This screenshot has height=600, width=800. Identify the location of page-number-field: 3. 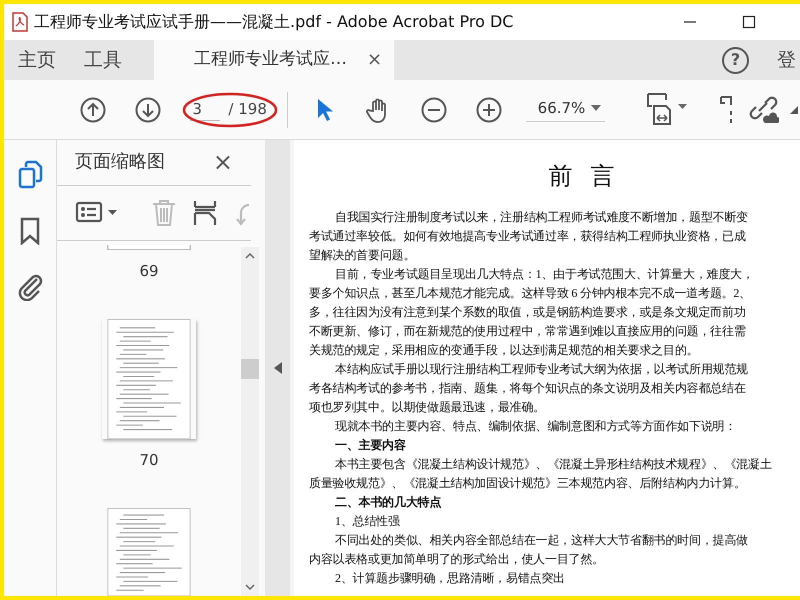
(205, 110).